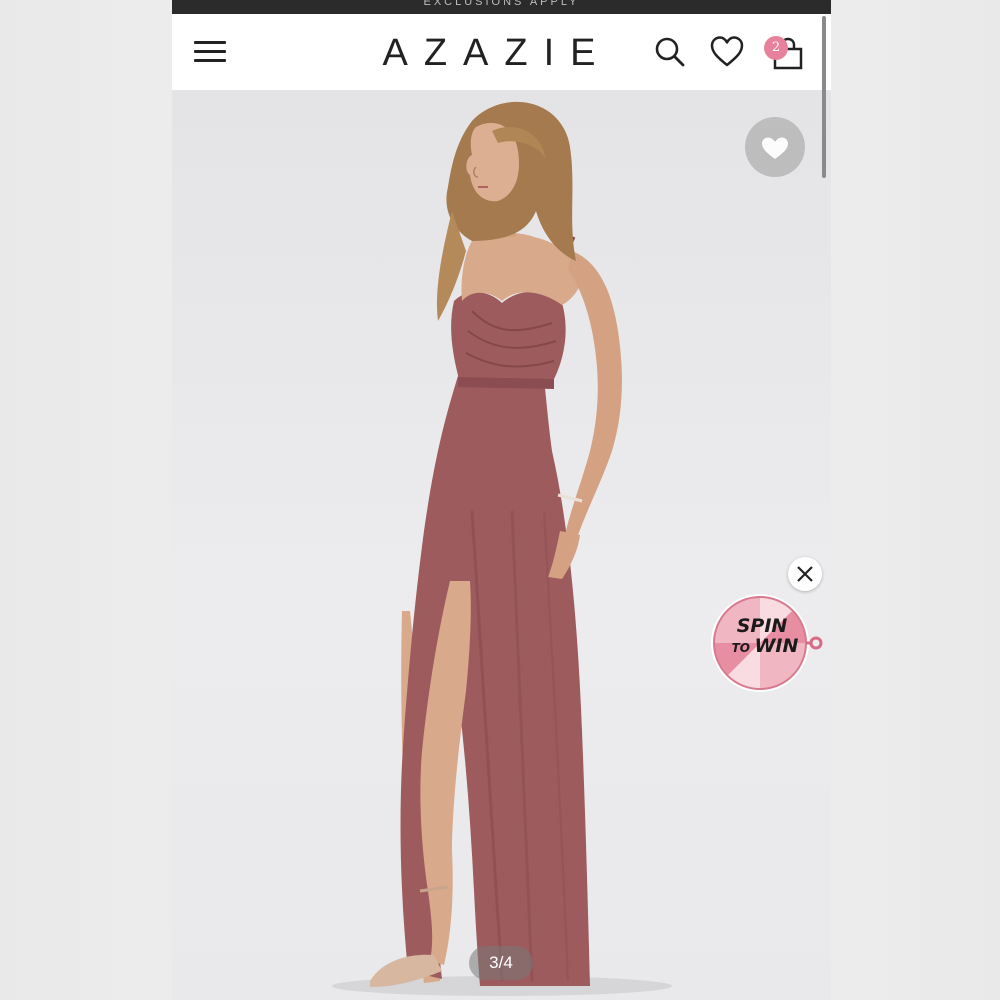 The image size is (1000, 1000). What do you see at coordinates (762, 626) in the screenshot?
I see `spin-label: SPIN` at bounding box center [762, 626].